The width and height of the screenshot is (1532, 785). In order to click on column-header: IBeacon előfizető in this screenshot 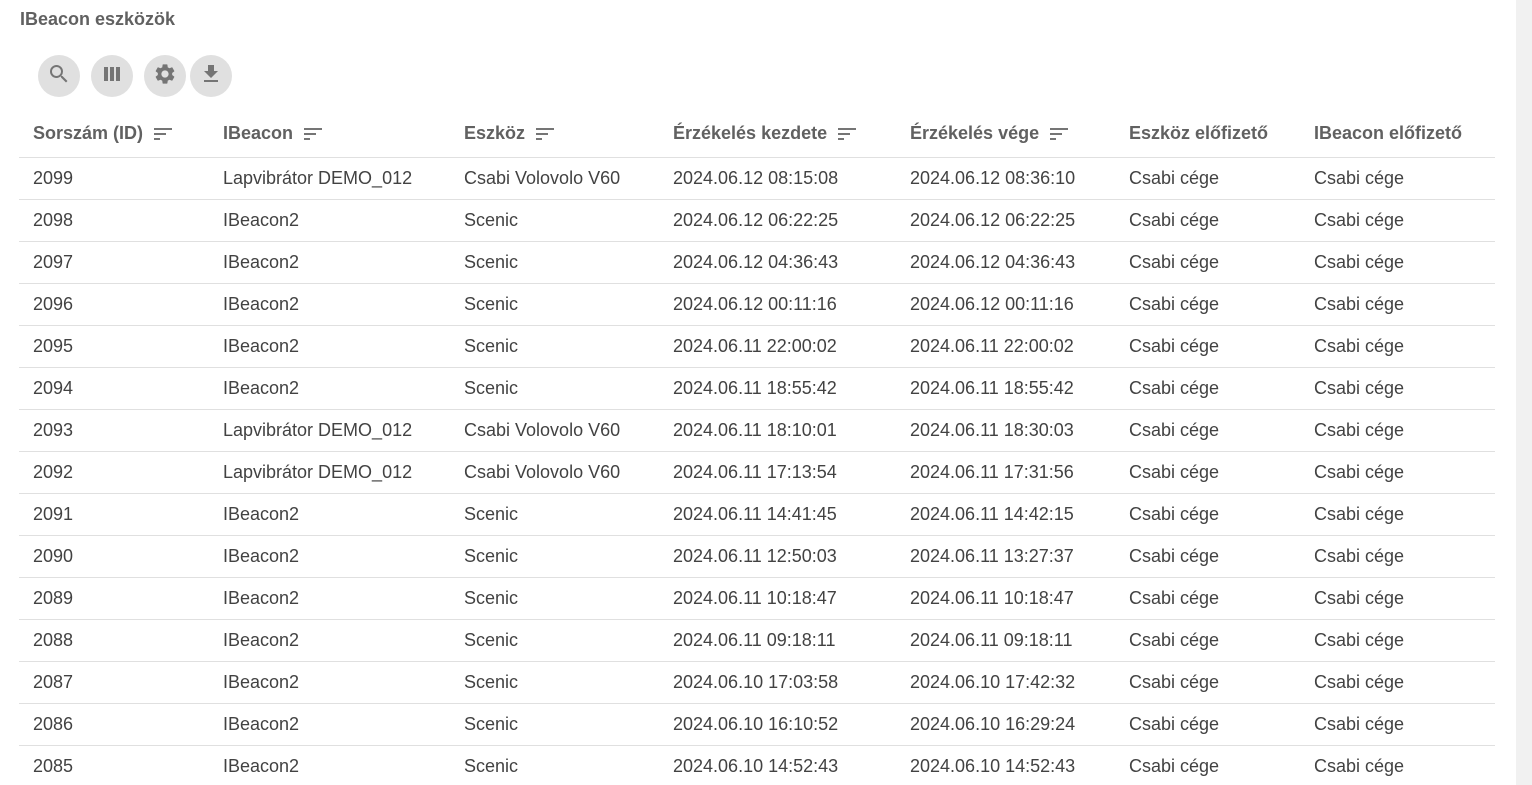, I will do `click(1397, 134)`.